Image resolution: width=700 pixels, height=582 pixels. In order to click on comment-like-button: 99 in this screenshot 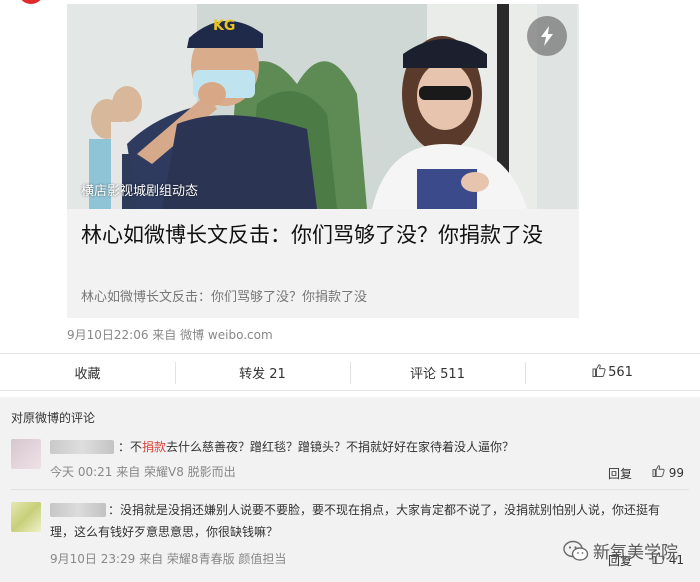, I will do `click(668, 472)`.